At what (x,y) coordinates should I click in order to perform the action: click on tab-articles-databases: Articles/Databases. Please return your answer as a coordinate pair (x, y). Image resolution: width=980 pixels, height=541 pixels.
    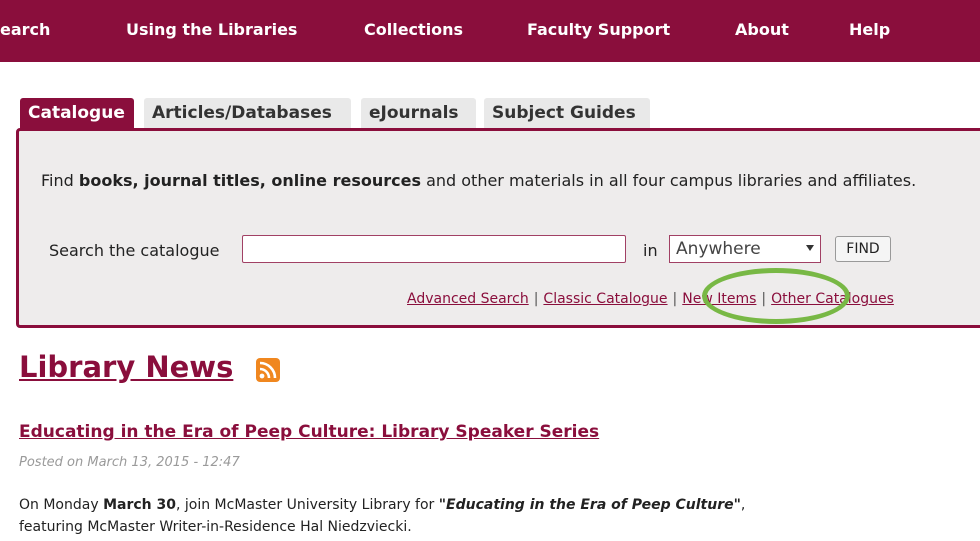
    Looking at the image, I should click on (247, 113).